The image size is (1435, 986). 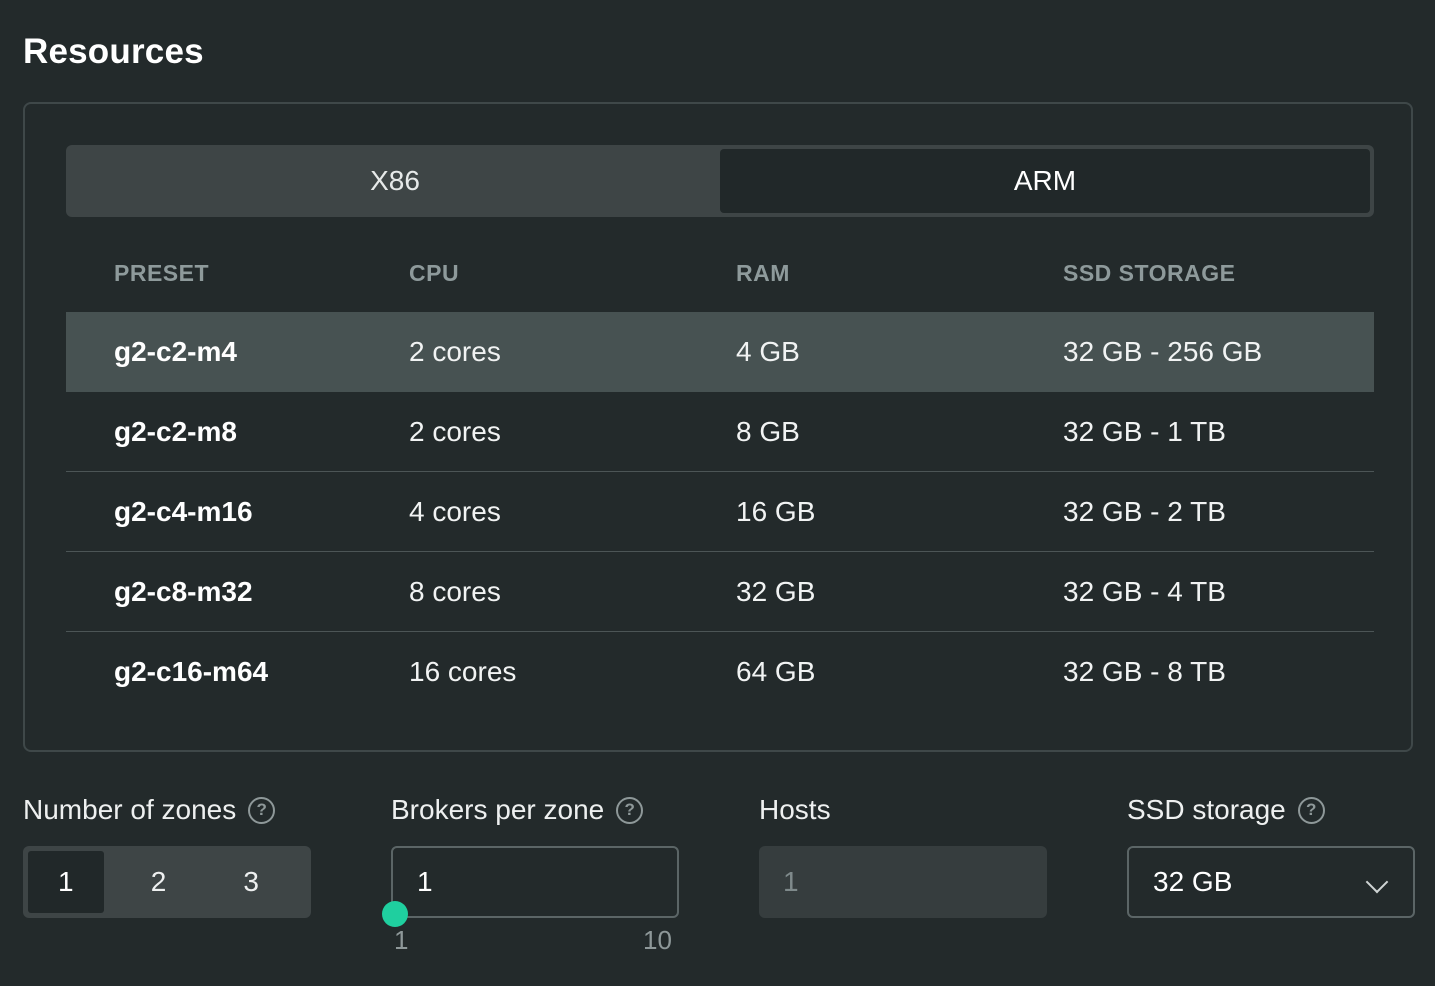 I want to click on chevron-down-icon, so click(x=1377, y=882).